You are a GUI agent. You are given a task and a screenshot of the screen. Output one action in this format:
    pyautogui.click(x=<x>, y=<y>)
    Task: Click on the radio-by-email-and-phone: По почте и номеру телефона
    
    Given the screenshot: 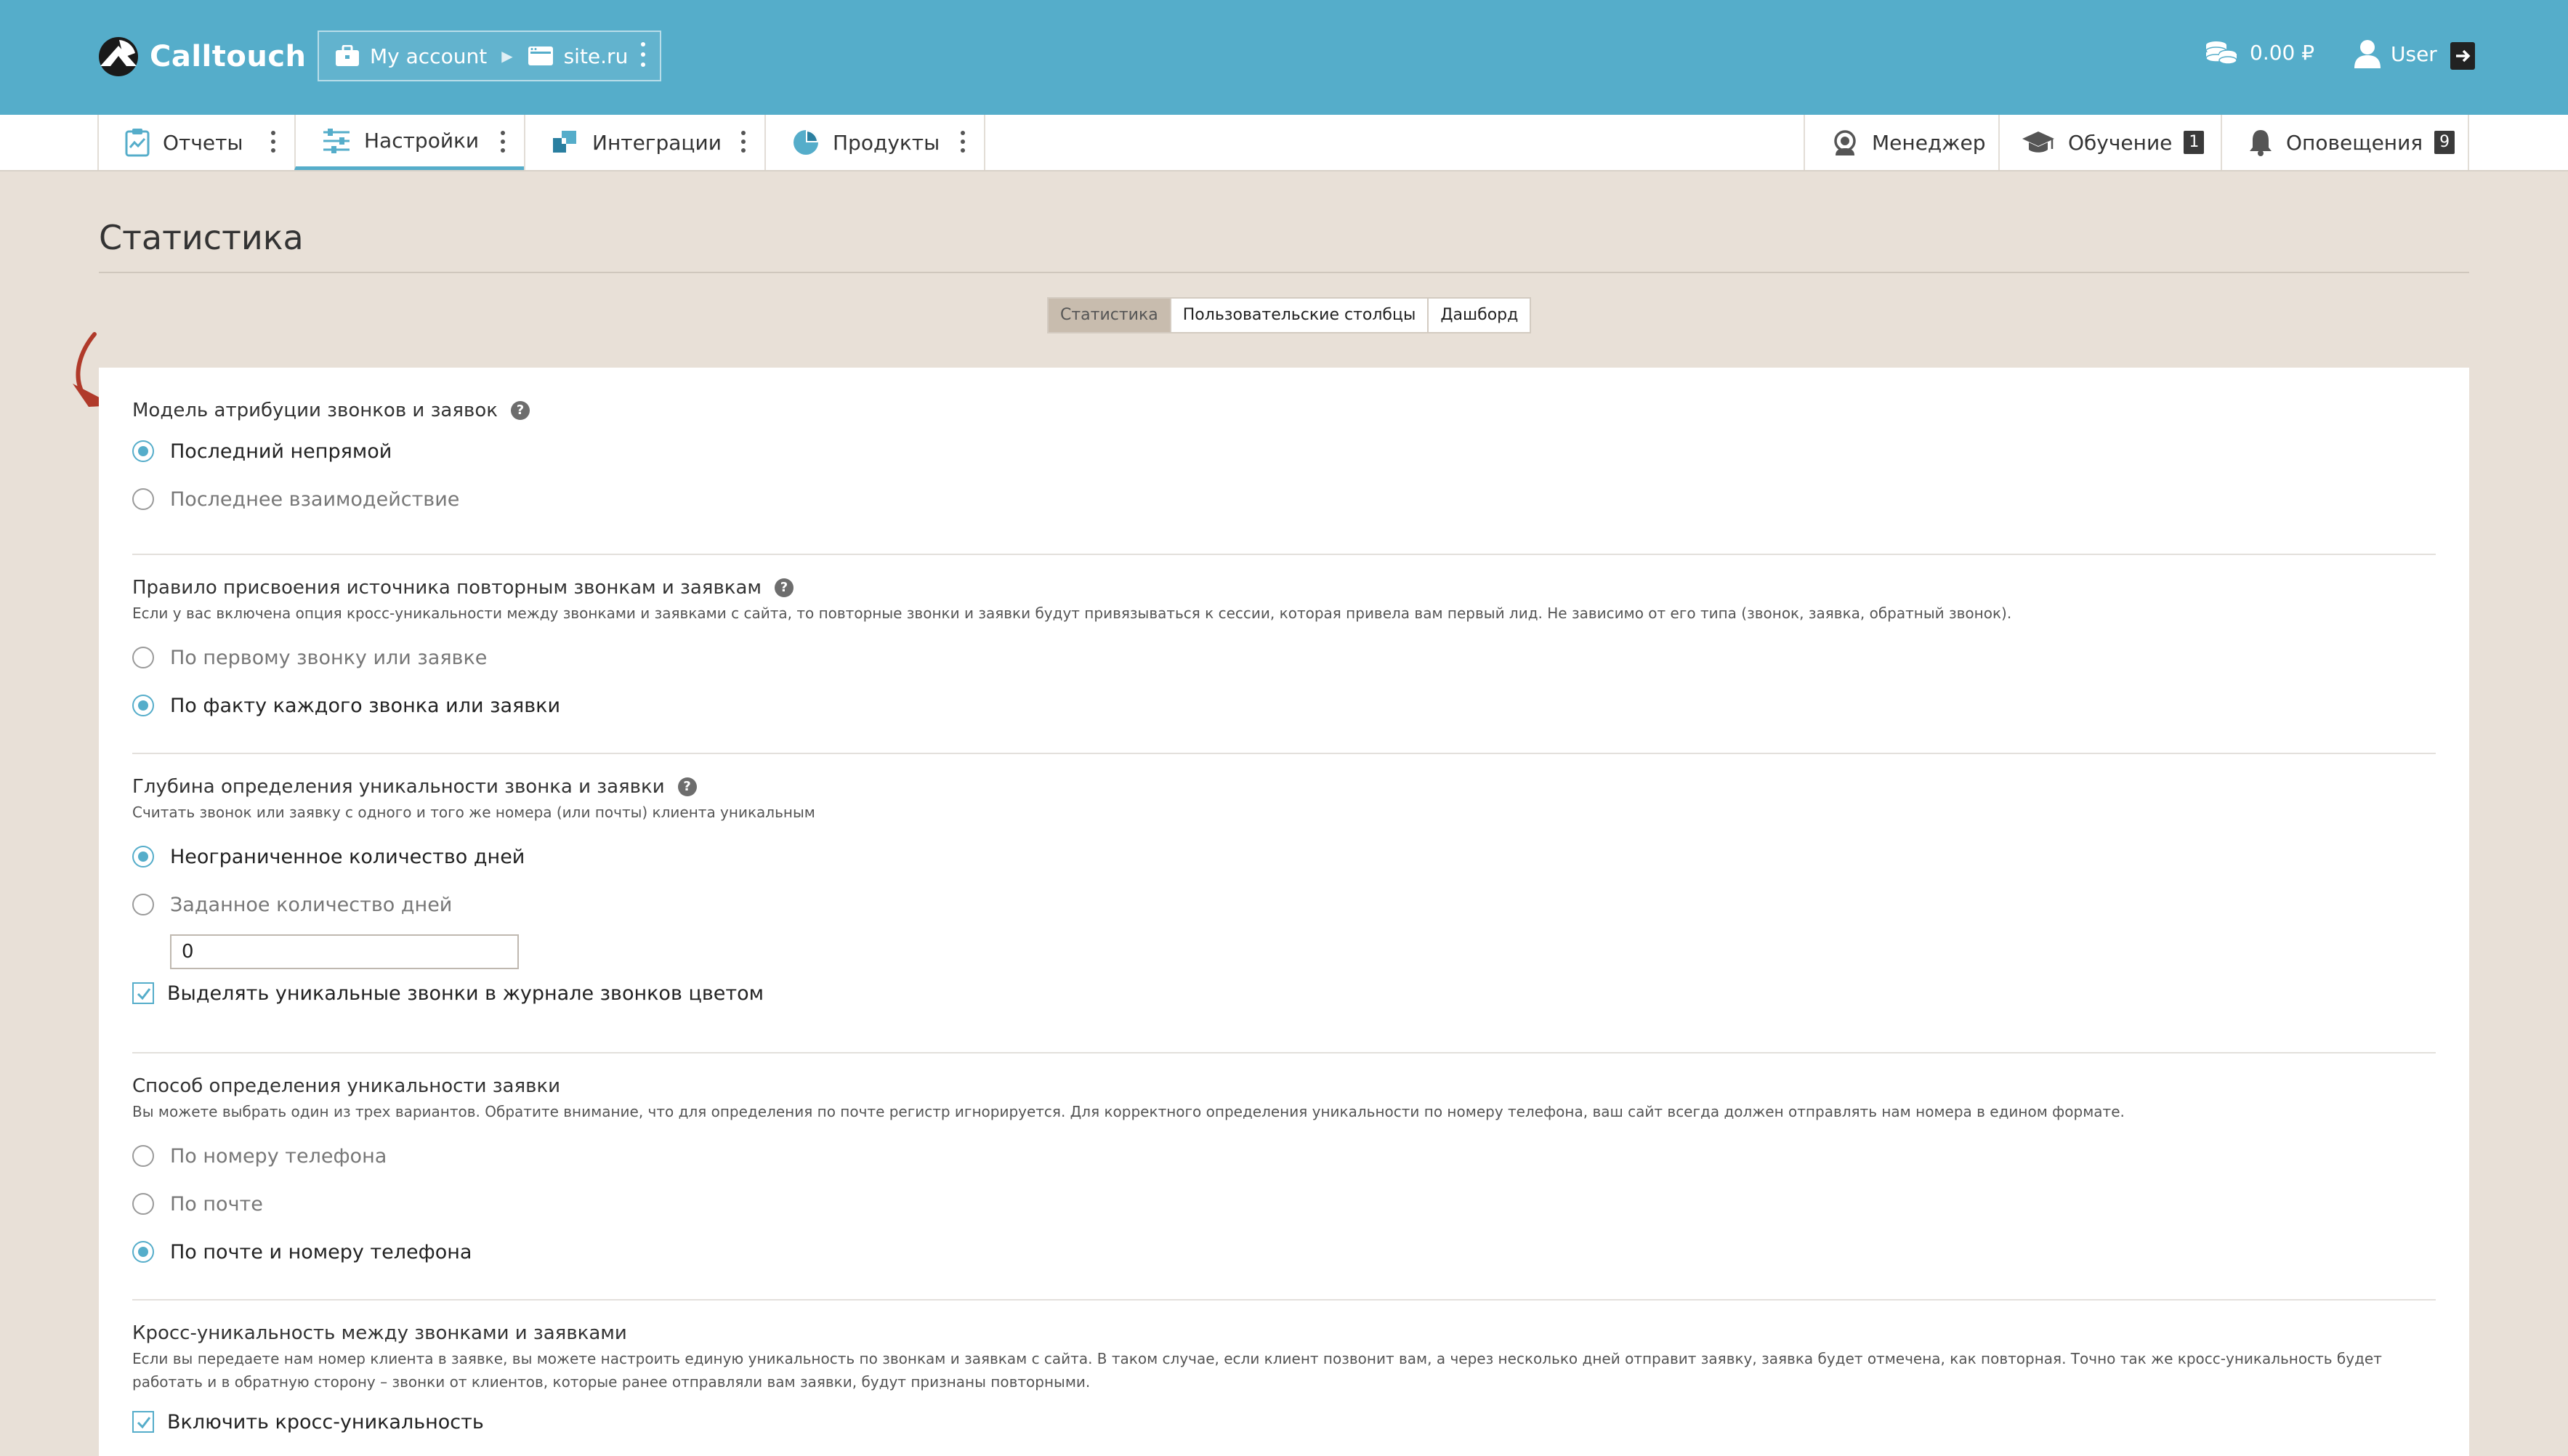 What is the action you would take?
    pyautogui.click(x=1284, y=1252)
    